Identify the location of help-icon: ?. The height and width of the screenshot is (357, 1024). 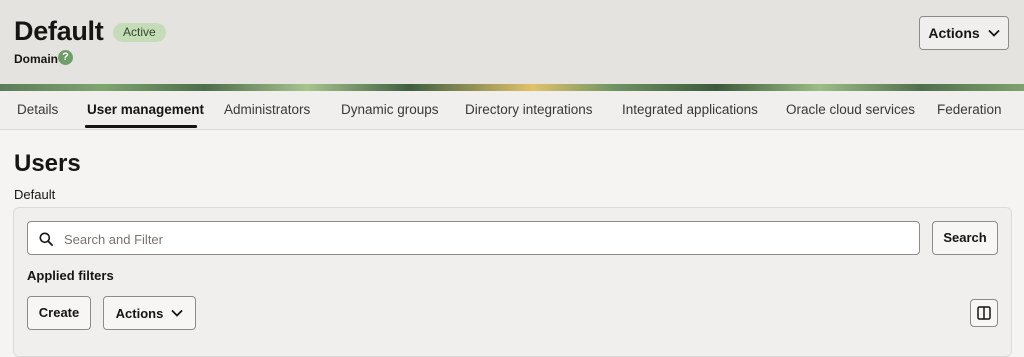
(65, 57).